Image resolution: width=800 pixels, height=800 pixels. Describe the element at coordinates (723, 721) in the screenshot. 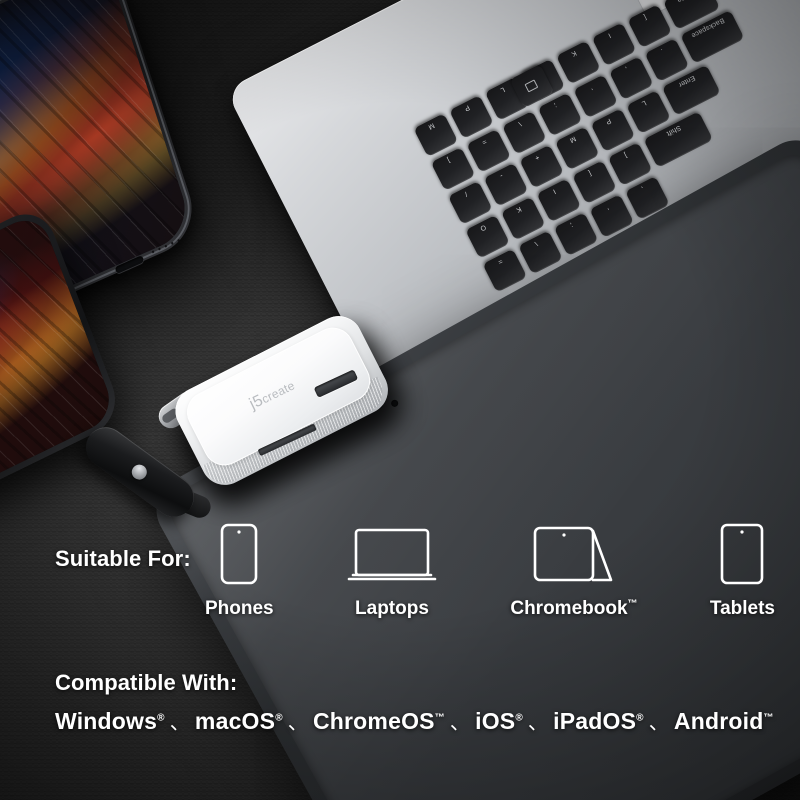

I see `os-name-android: Android™` at that location.